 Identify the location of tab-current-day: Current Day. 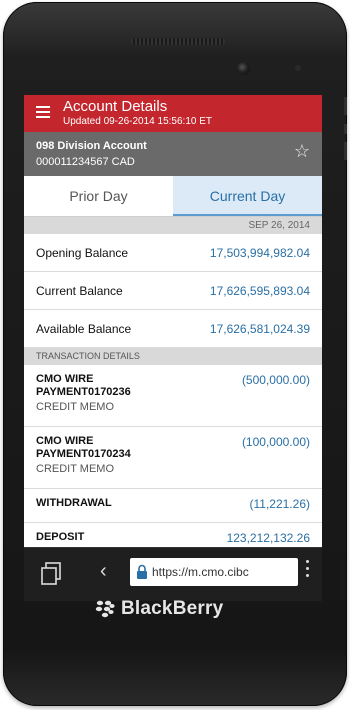
(247, 196).